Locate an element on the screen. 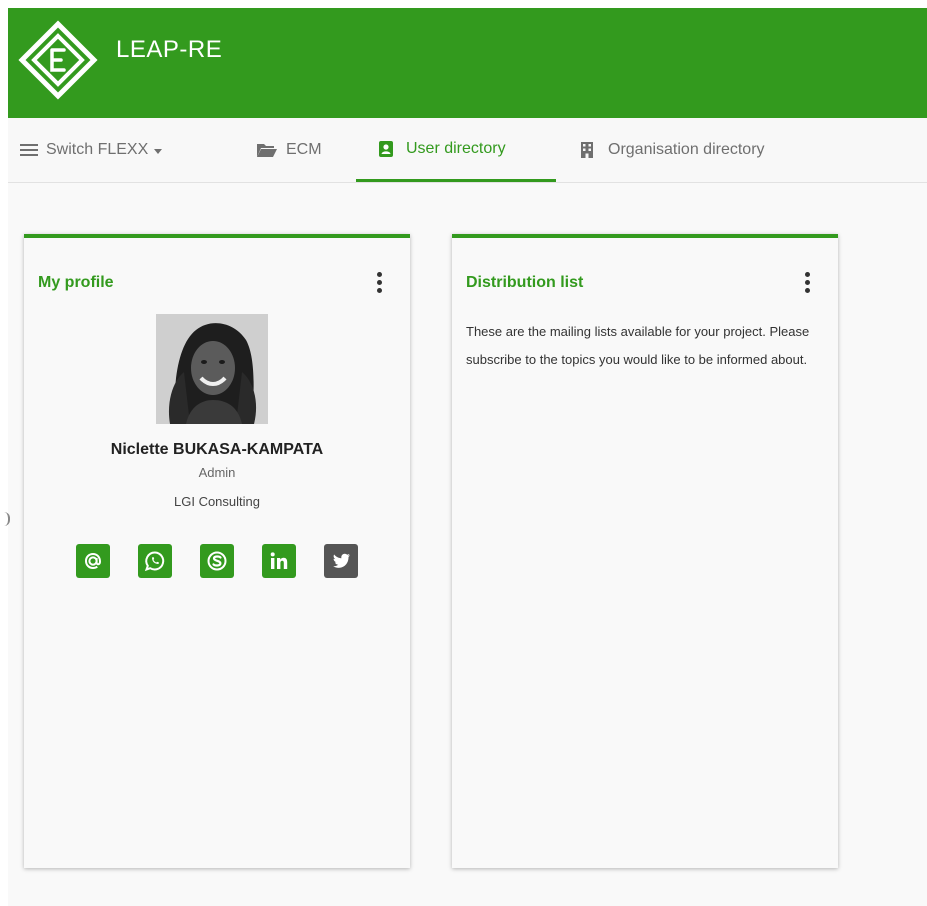  nav-ecm: ECM is located at coordinates (289, 150).